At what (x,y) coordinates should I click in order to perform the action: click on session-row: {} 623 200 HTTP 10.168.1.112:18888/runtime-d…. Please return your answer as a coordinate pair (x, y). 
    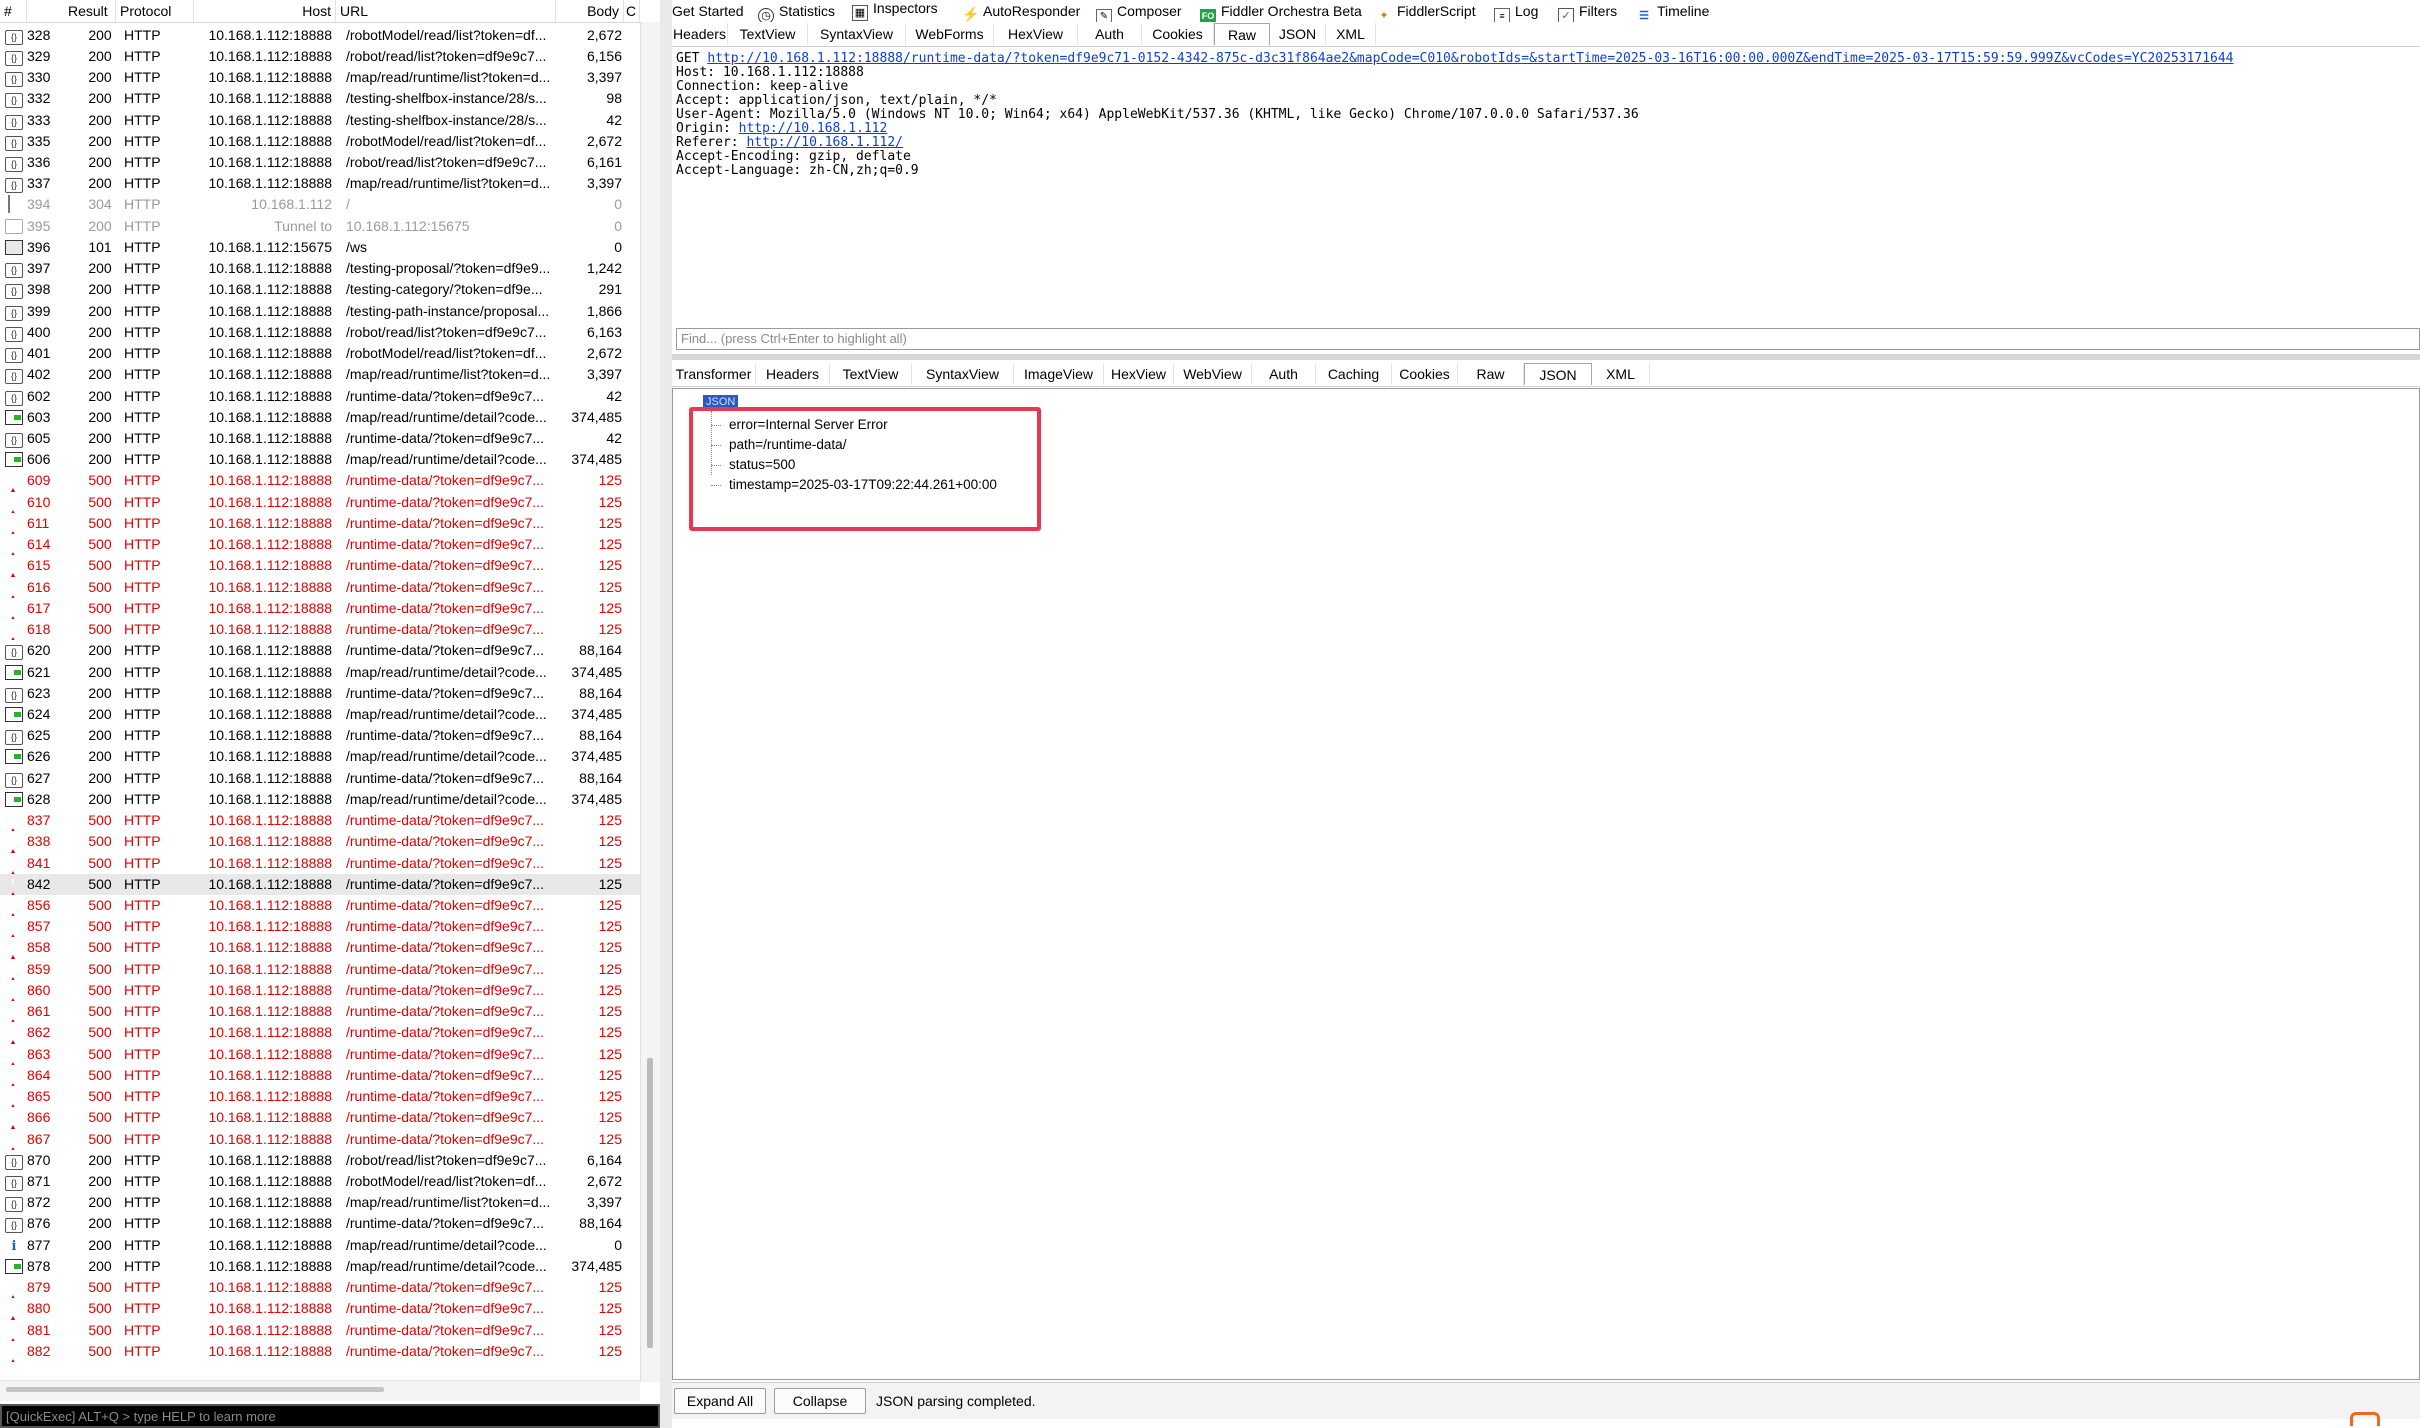
    Looking at the image, I should click on (320, 693).